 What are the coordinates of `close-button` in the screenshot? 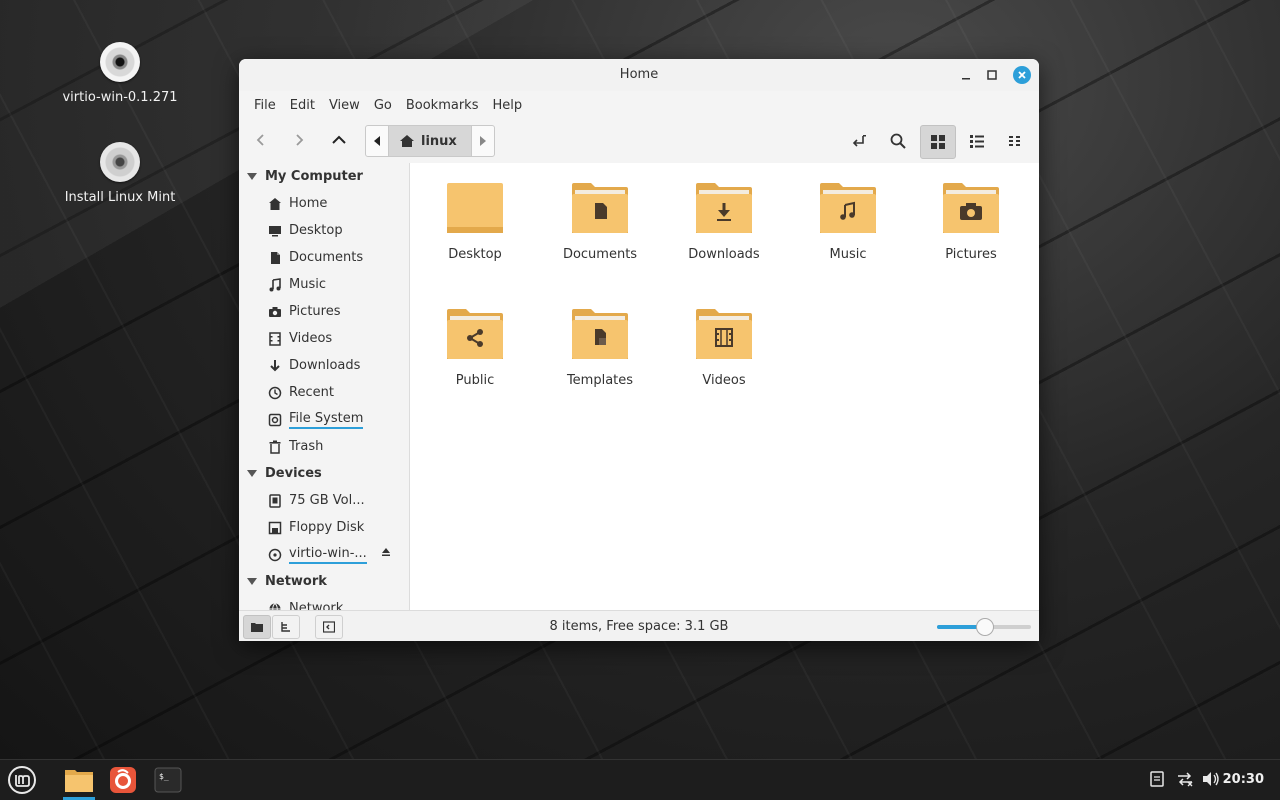 It's located at (1022, 75).